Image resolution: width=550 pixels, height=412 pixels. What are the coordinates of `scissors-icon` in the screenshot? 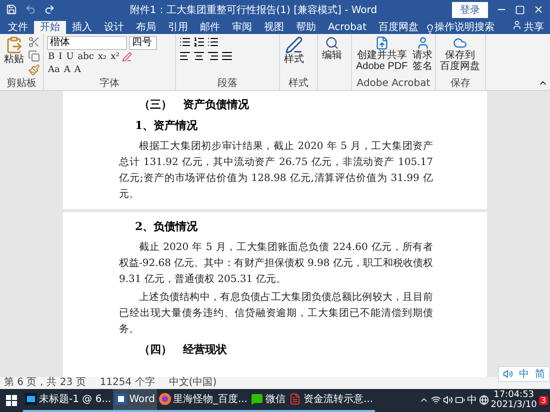 It's located at (34, 42).